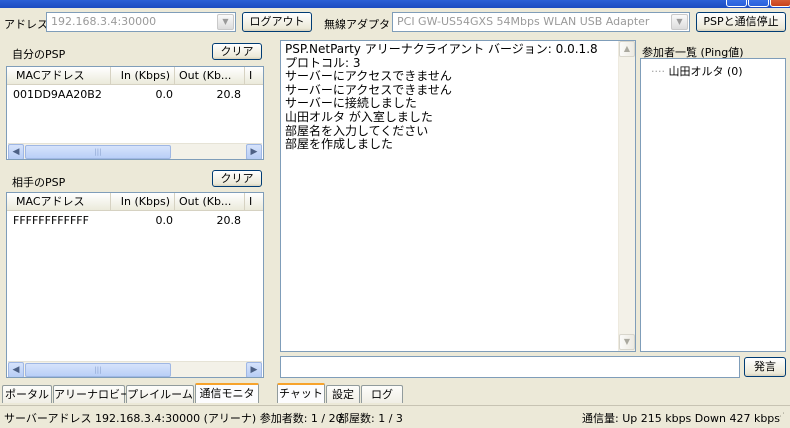 The width and height of the screenshot is (790, 428). Describe the element at coordinates (339, 144) in the screenshot. I see `chat-line: 部屋を作成しました` at that location.